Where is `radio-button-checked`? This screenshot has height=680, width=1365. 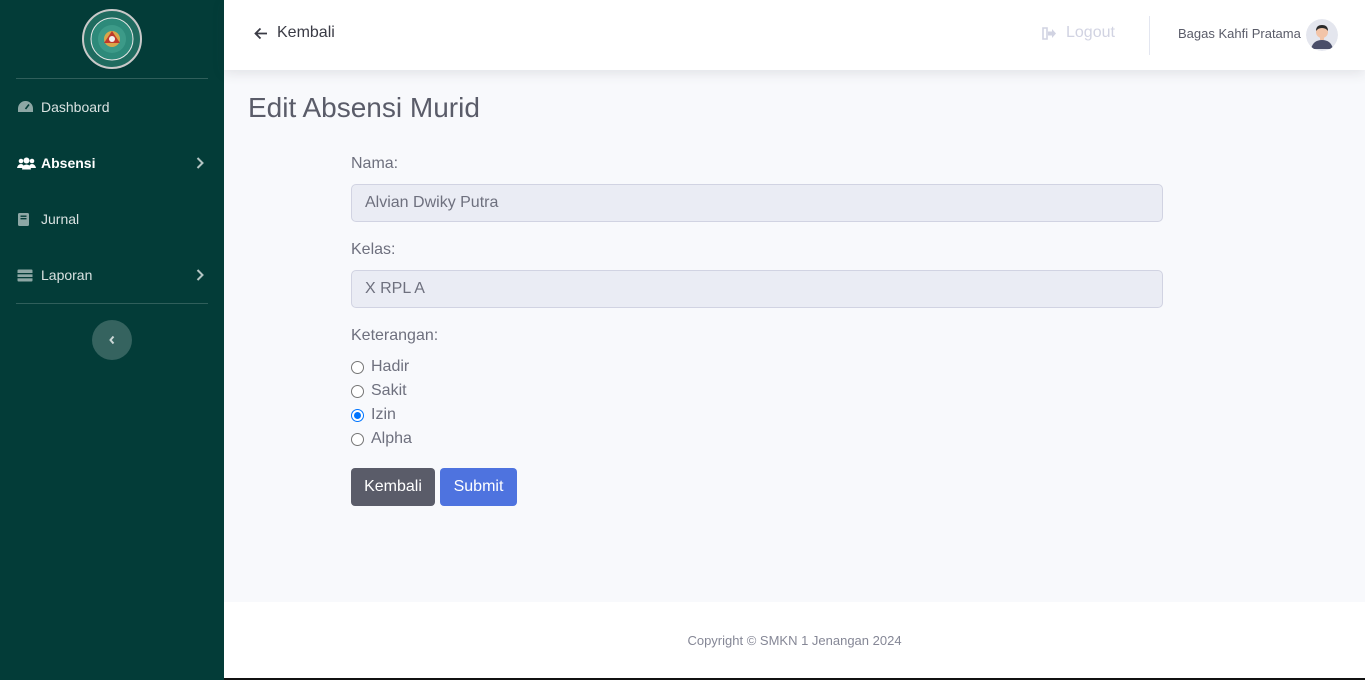
radio-button-checked is located at coordinates (357, 415).